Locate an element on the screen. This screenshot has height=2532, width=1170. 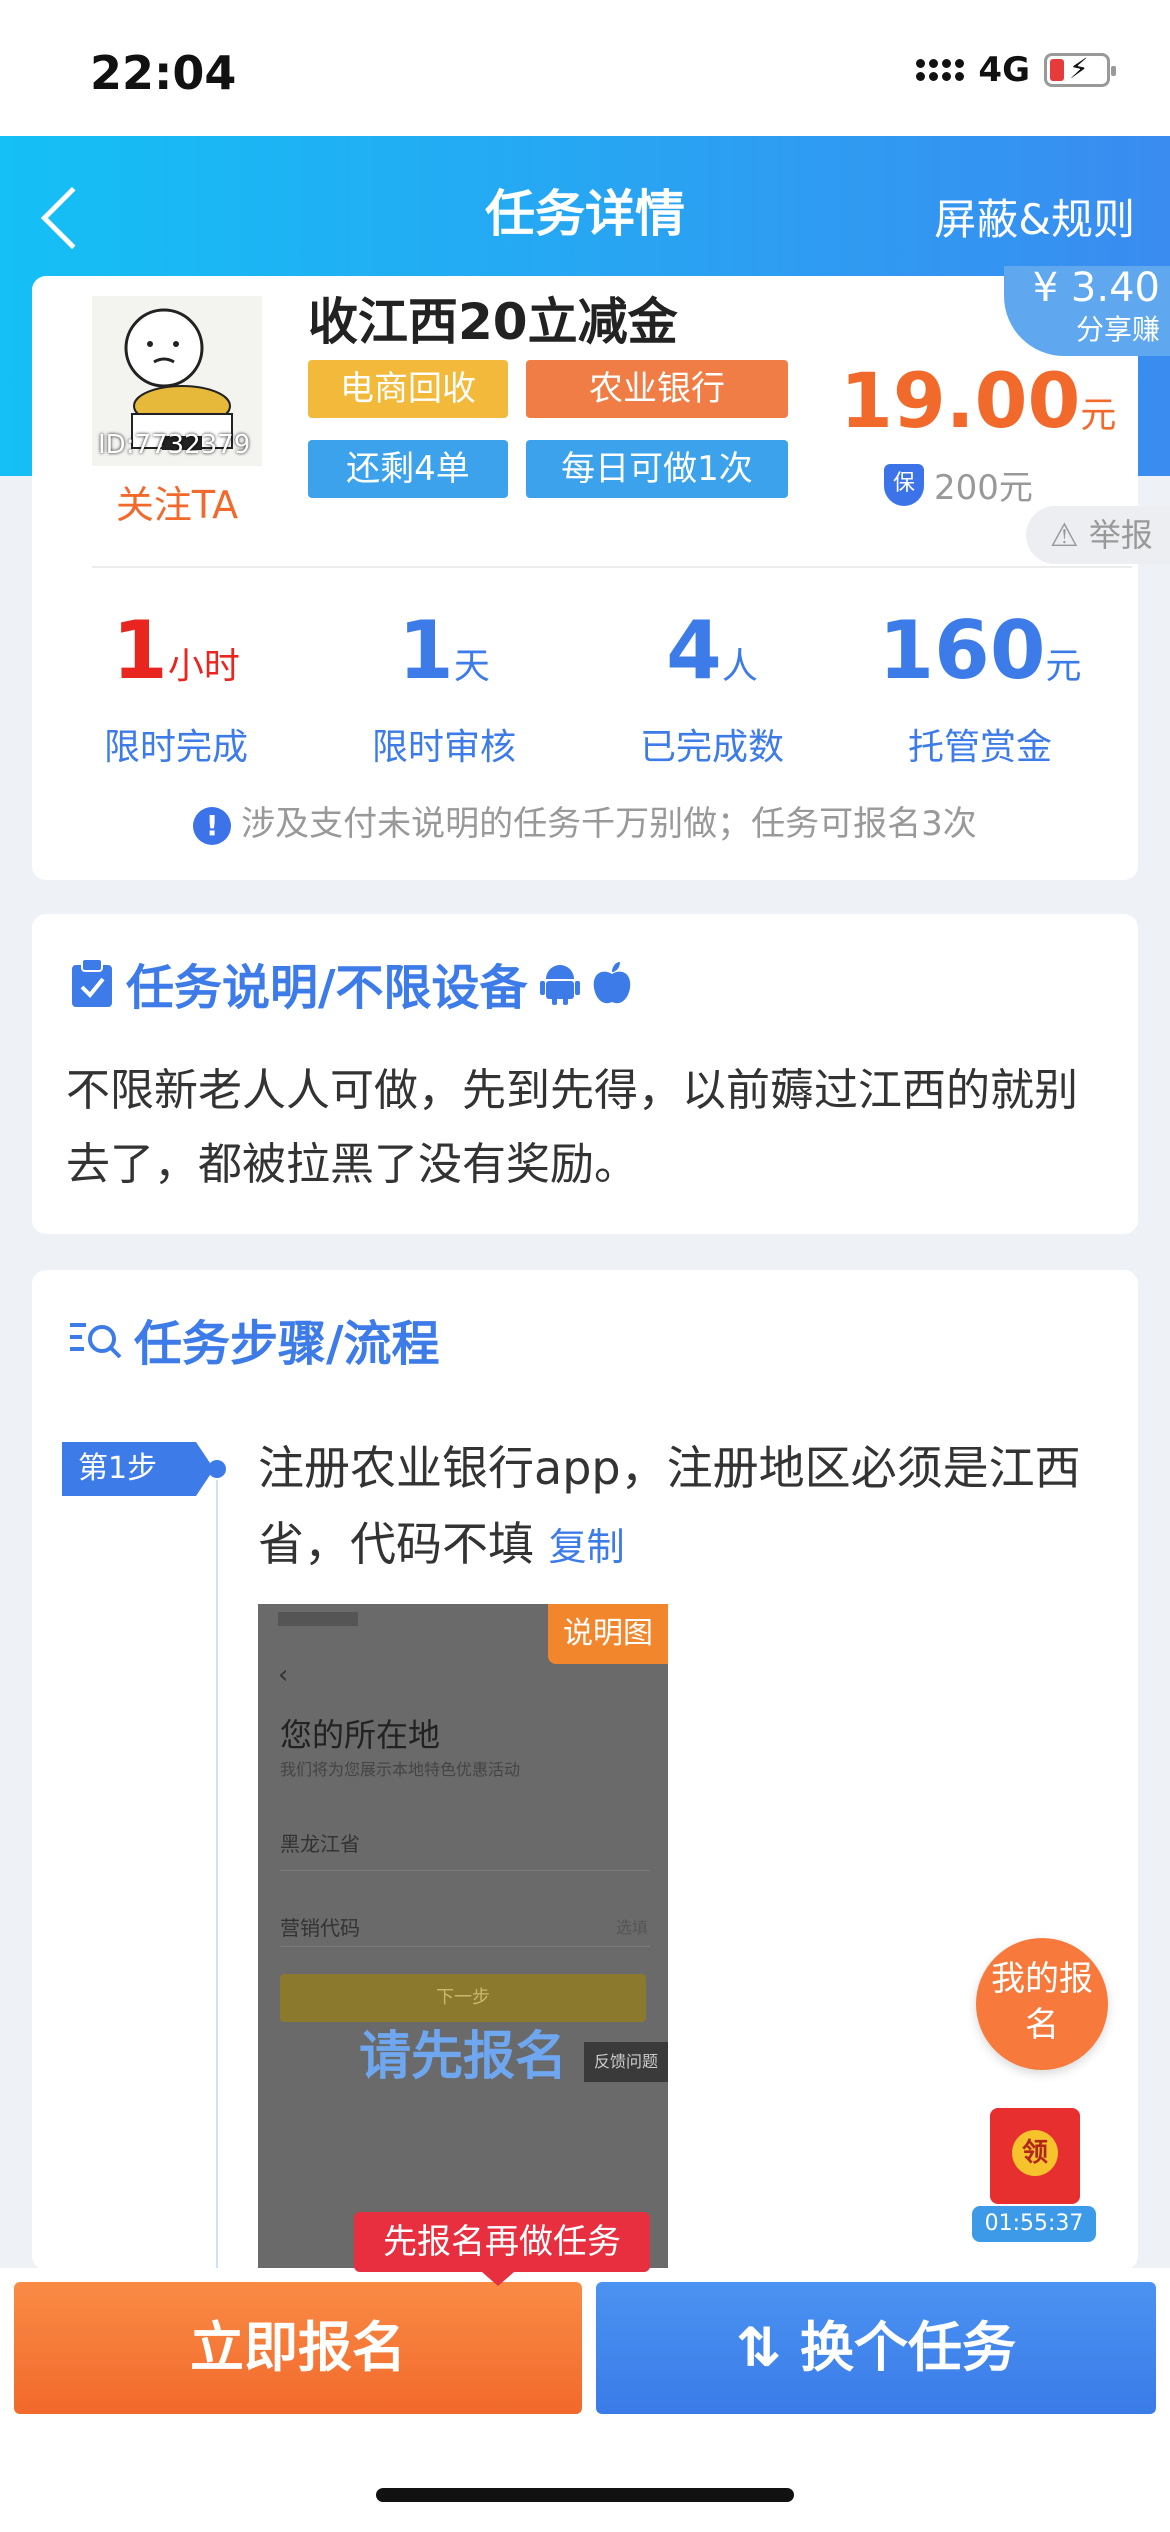
status-time: 22:04 is located at coordinates (163, 73).